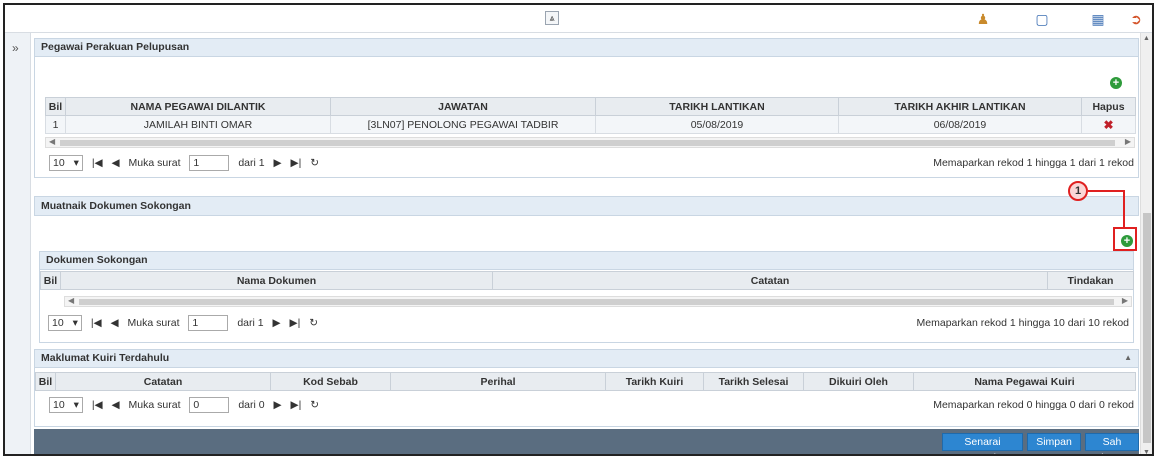  Describe the element at coordinates (960, 106) in the screenshot. I see `col-header: TARIKH AKHIR LANTIKAN` at that location.